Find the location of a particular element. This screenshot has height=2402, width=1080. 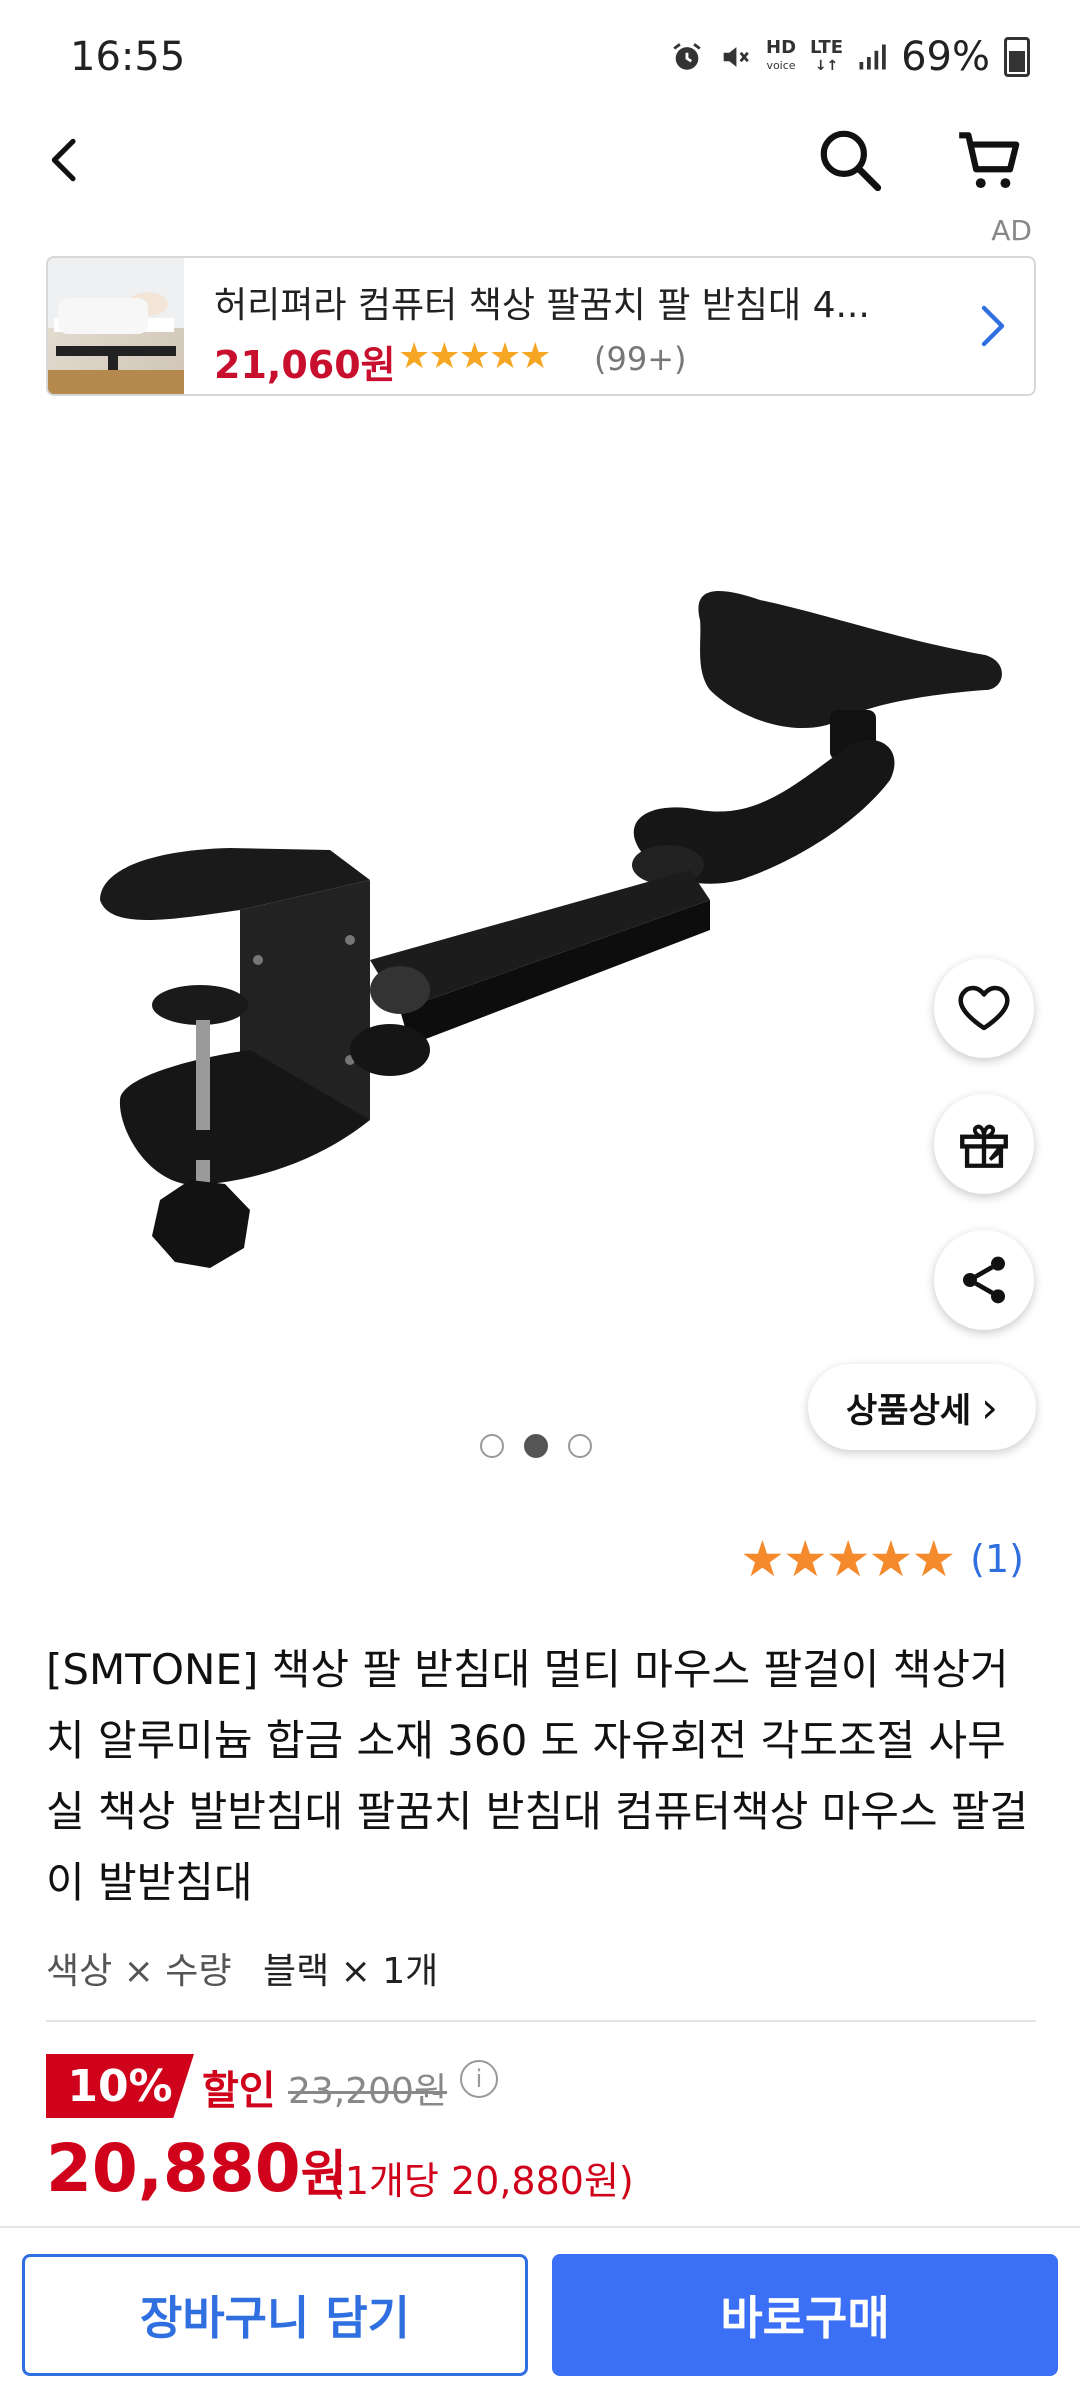

status-time: 16:55 is located at coordinates (128, 57).